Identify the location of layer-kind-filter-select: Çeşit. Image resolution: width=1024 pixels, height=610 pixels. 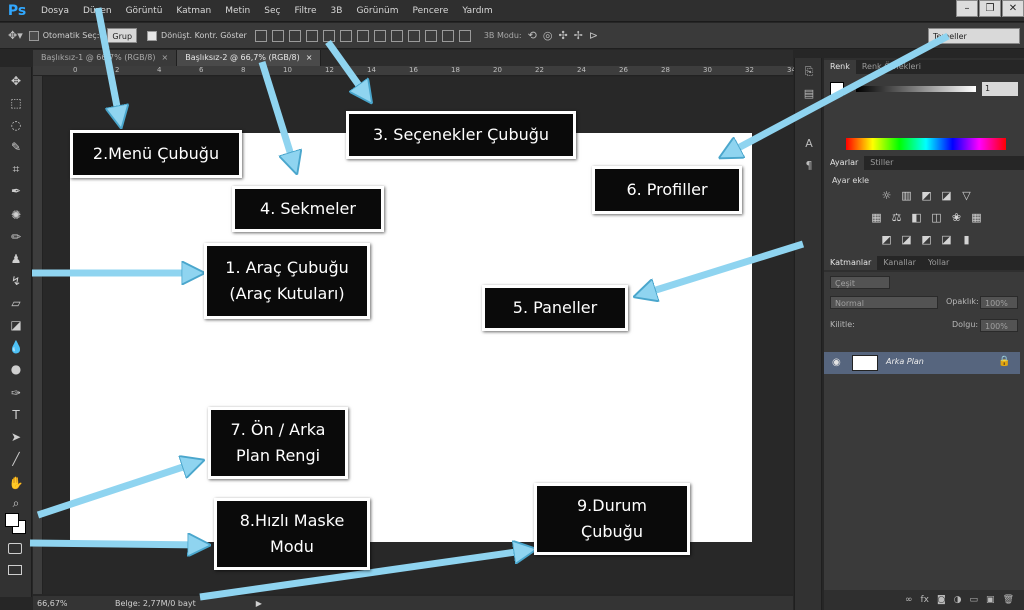
(860, 282).